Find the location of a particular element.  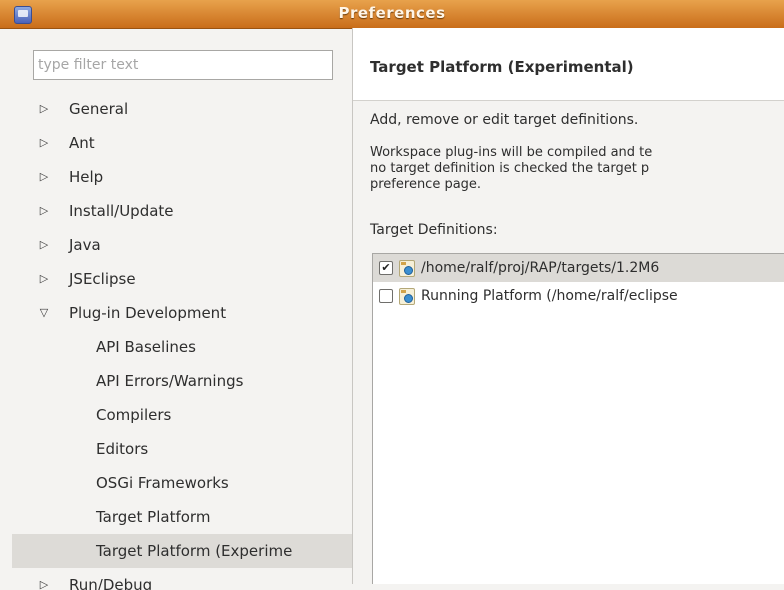

target-definition-row: Running Platform (/home/ralf/eclipse is located at coordinates (578, 296).